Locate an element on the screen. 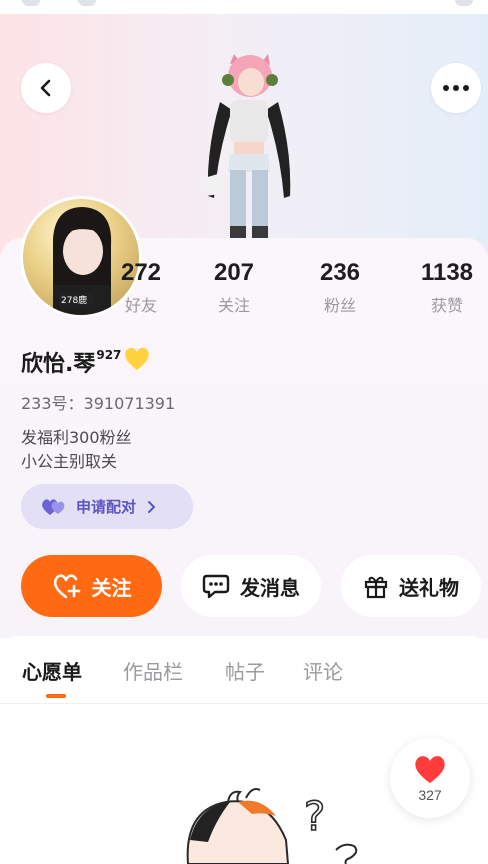  apply-pair-button: 申请配对 is located at coordinates (107, 506).